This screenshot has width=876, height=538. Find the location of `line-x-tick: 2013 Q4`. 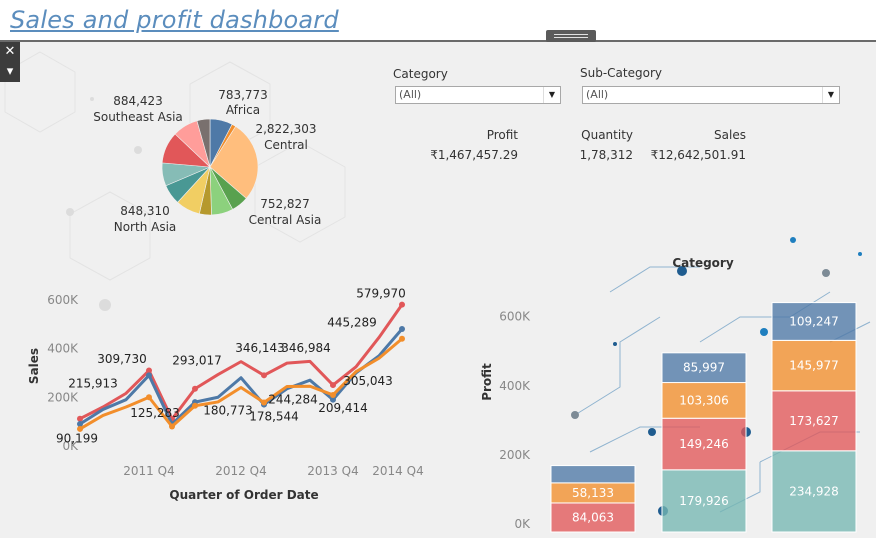

line-x-tick: 2013 Q4 is located at coordinates (332, 471).